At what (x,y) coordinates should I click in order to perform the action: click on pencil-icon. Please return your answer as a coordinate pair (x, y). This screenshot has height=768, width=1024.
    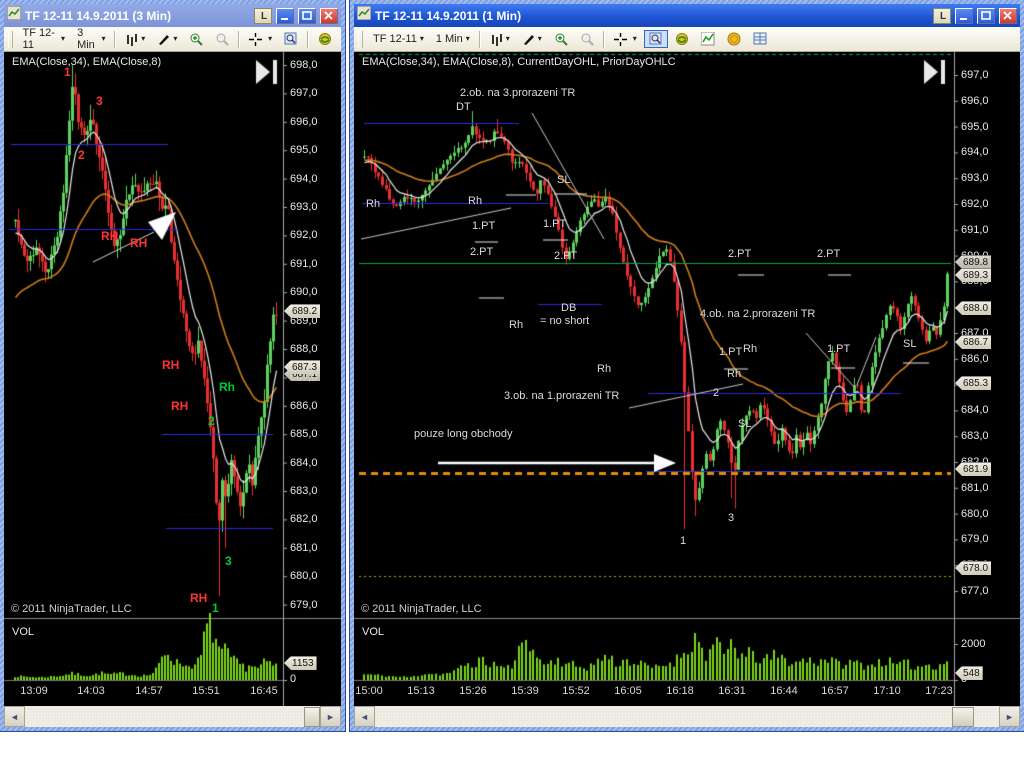
    Looking at the image, I should click on (164, 39).